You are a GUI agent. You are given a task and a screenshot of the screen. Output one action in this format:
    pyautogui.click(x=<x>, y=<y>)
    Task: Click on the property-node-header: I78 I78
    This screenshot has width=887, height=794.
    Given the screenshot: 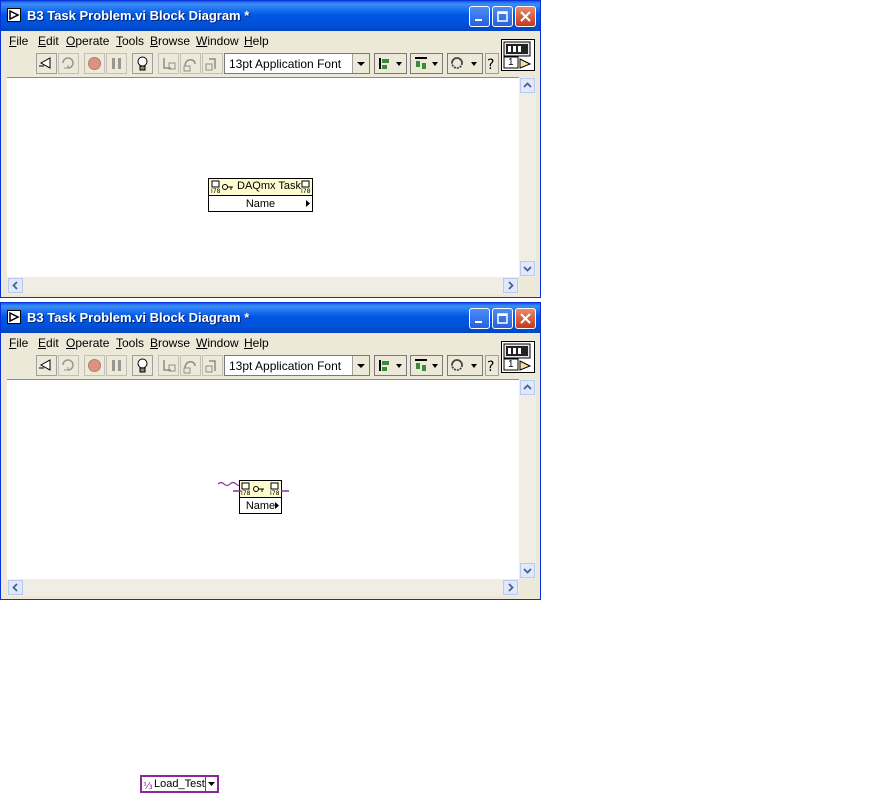 What is the action you would take?
    pyautogui.click(x=260, y=489)
    